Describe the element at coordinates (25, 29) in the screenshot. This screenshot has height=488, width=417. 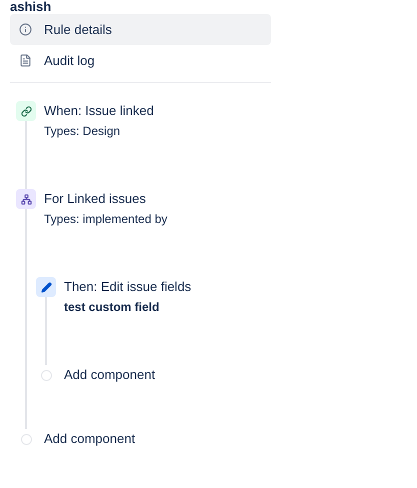
I see `info-icon` at that location.